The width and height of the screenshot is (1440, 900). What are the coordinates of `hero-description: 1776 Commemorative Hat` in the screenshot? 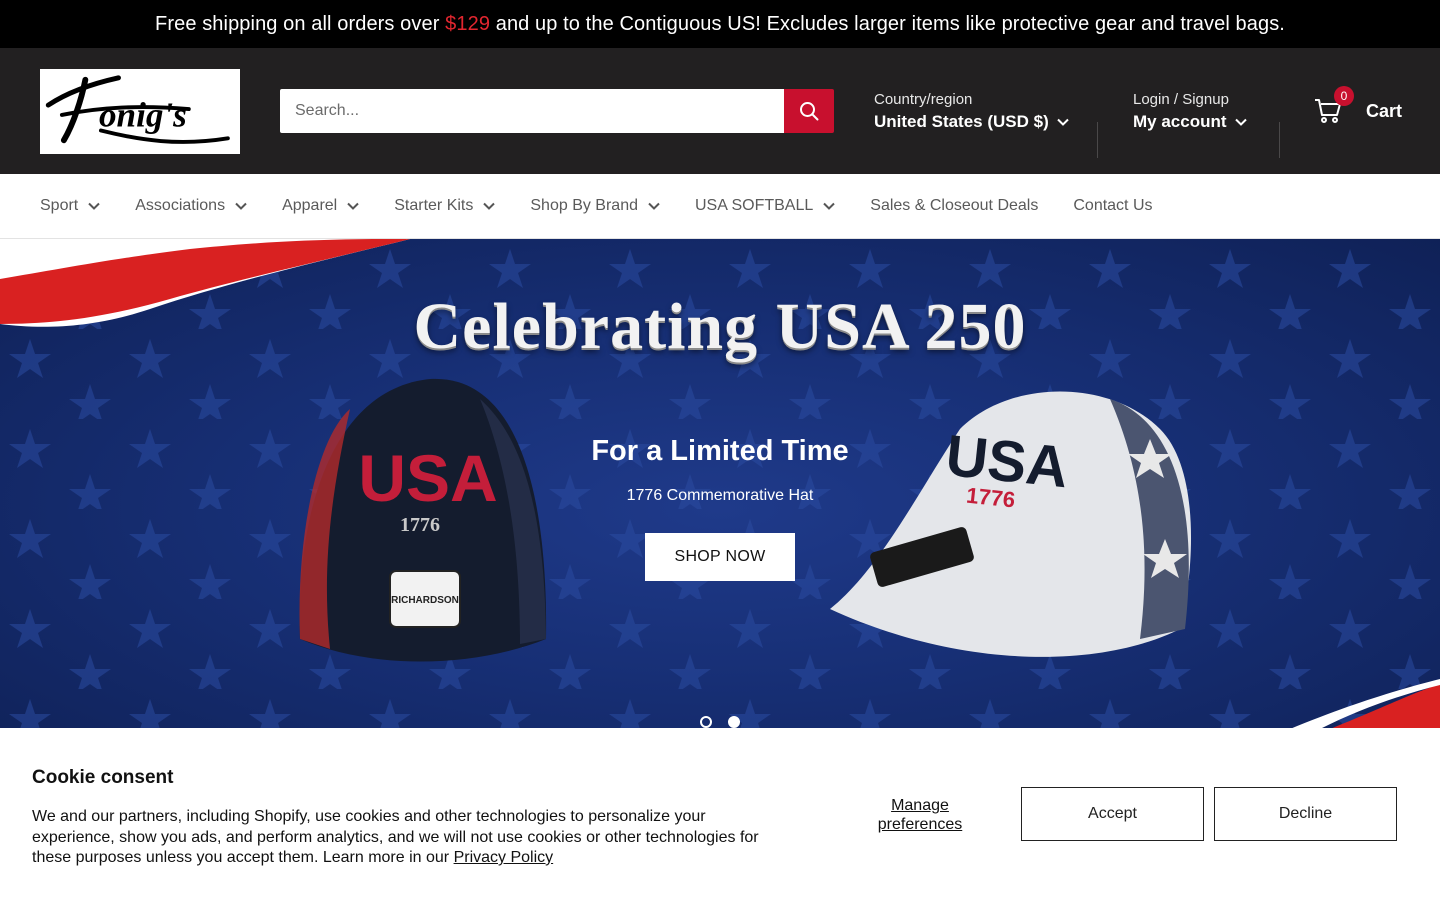 It's located at (720, 495).